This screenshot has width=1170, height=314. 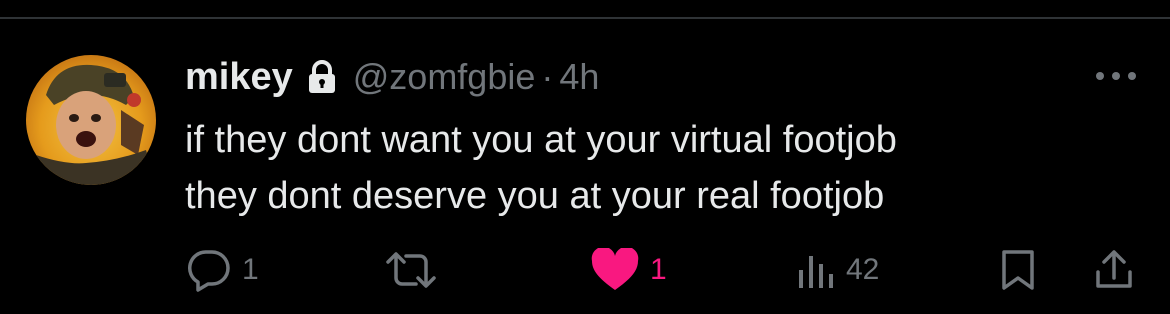 What do you see at coordinates (322, 77) in the screenshot?
I see `lock-icon` at bounding box center [322, 77].